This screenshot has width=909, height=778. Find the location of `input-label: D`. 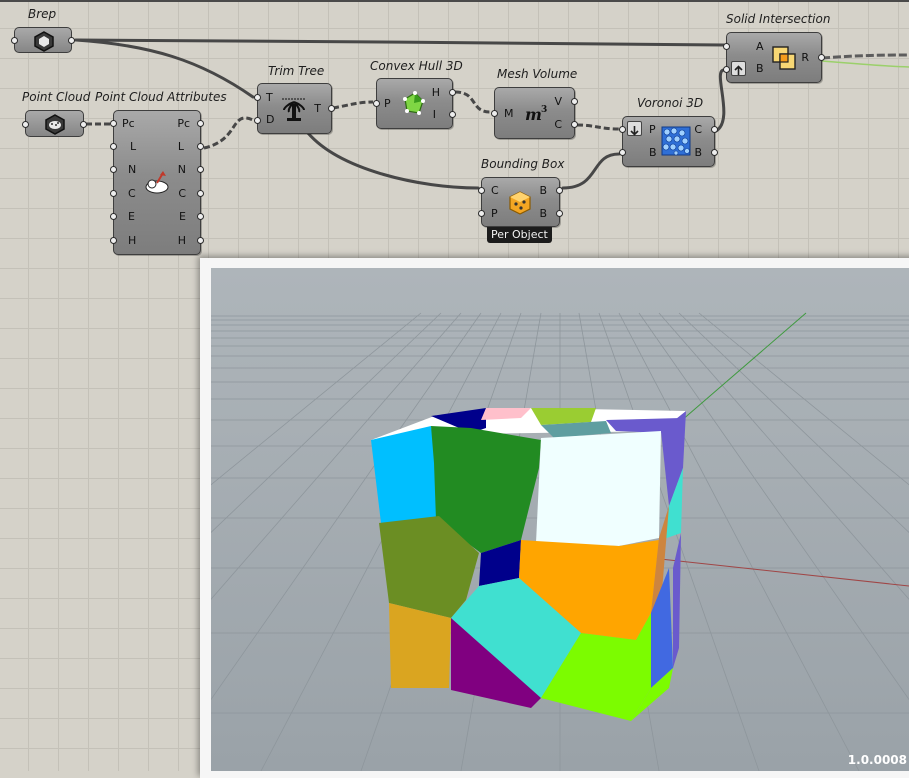

input-label: D is located at coordinates (270, 119).